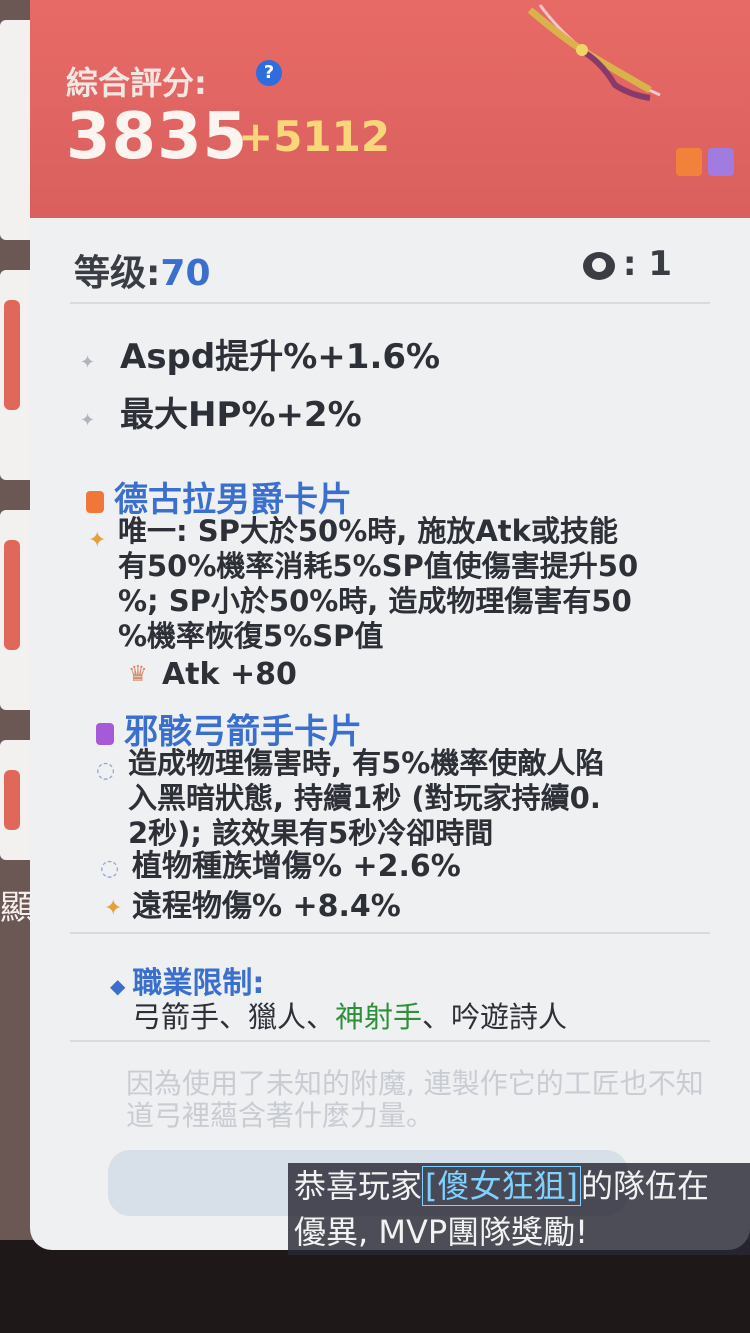 This screenshot has height=1333, width=750. What do you see at coordinates (241, 415) in the screenshot?
I see `stat-line: 最大HP%+2%` at bounding box center [241, 415].